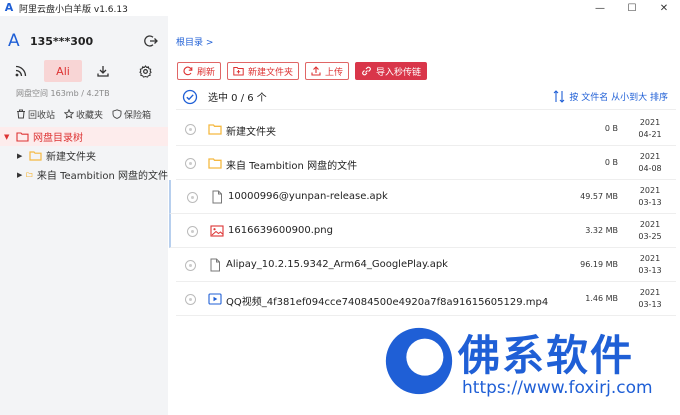 This screenshot has height=415, width=680. What do you see at coordinates (422, 231) in the screenshot?
I see `file-row: 1616639600900.png 3.32 MB 2021 03-25` at bounding box center [422, 231].